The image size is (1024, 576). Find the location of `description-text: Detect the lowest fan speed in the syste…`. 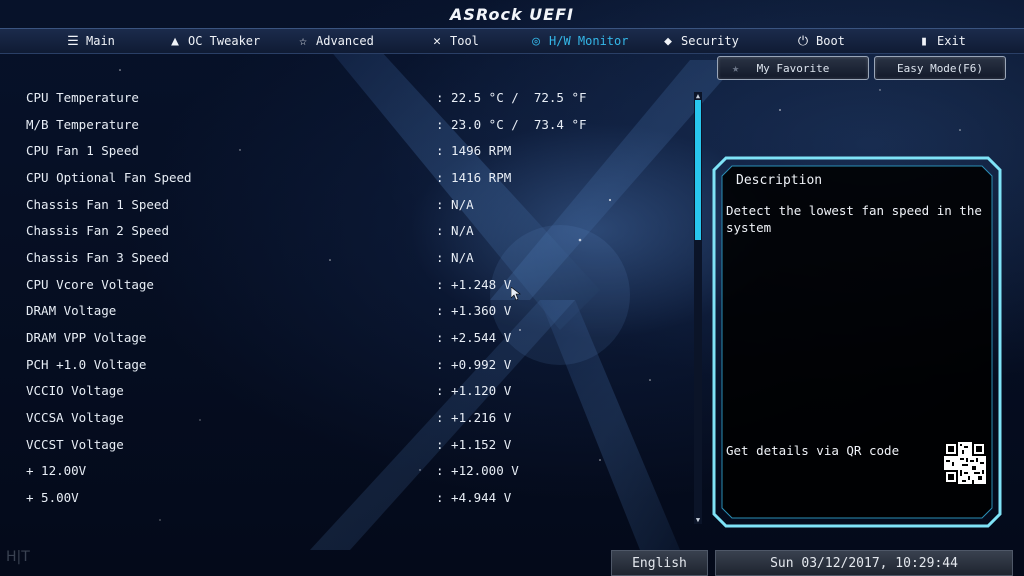

description-text: Detect the lowest fan speed in the syste… is located at coordinates (854, 219).